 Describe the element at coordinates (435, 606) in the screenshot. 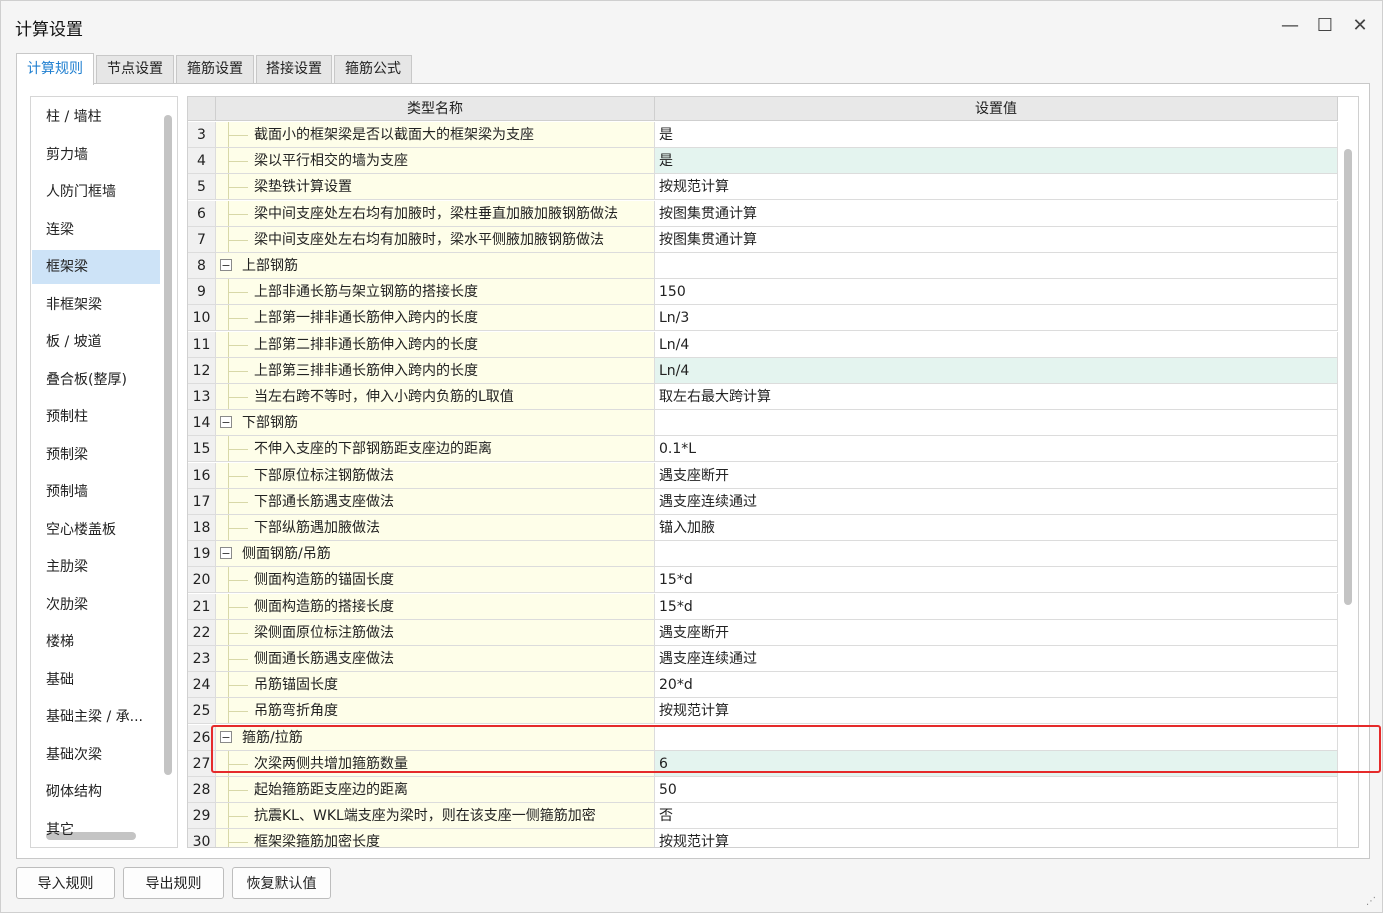

I see `type-name-cell: 侧面构造筋的搭接长度` at that location.